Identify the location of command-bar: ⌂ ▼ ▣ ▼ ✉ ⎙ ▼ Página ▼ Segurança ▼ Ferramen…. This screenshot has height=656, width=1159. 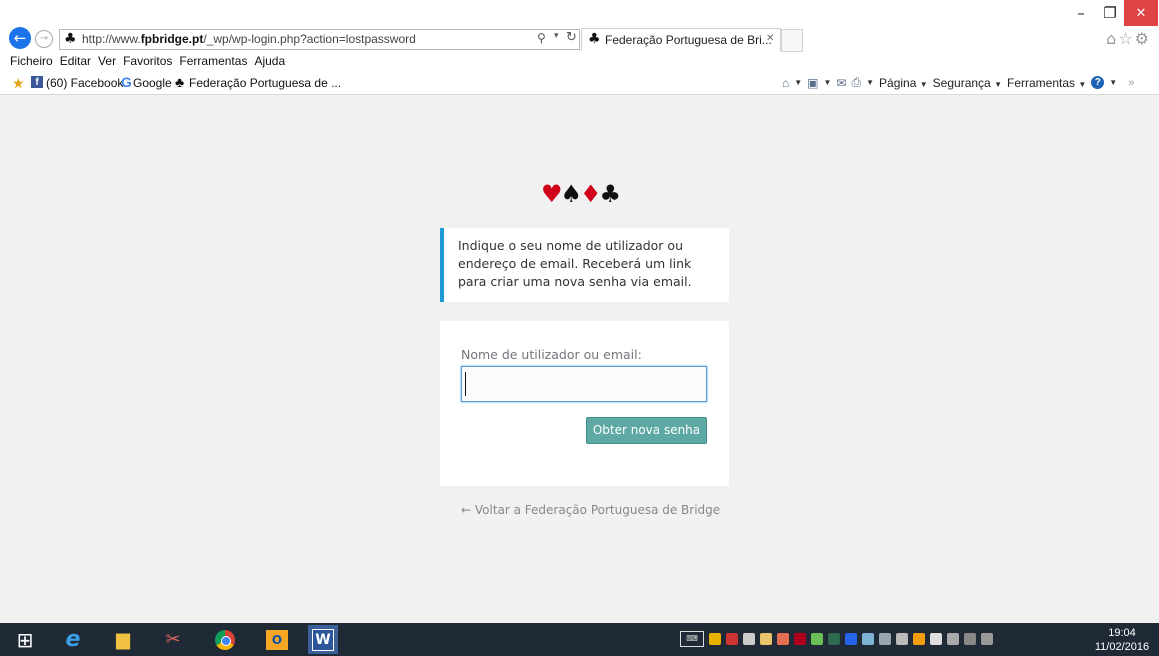
(958, 82).